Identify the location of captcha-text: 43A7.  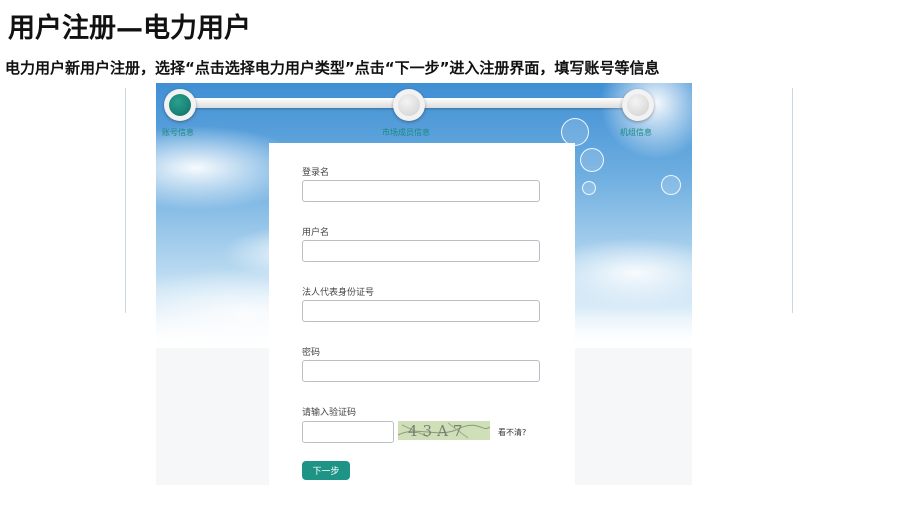
(437, 431).